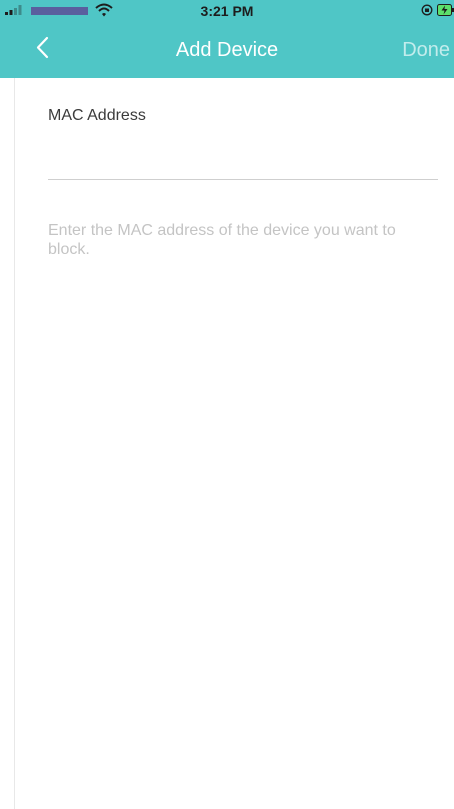 This screenshot has width=454, height=809. I want to click on battery-charging-icon, so click(445, 10).